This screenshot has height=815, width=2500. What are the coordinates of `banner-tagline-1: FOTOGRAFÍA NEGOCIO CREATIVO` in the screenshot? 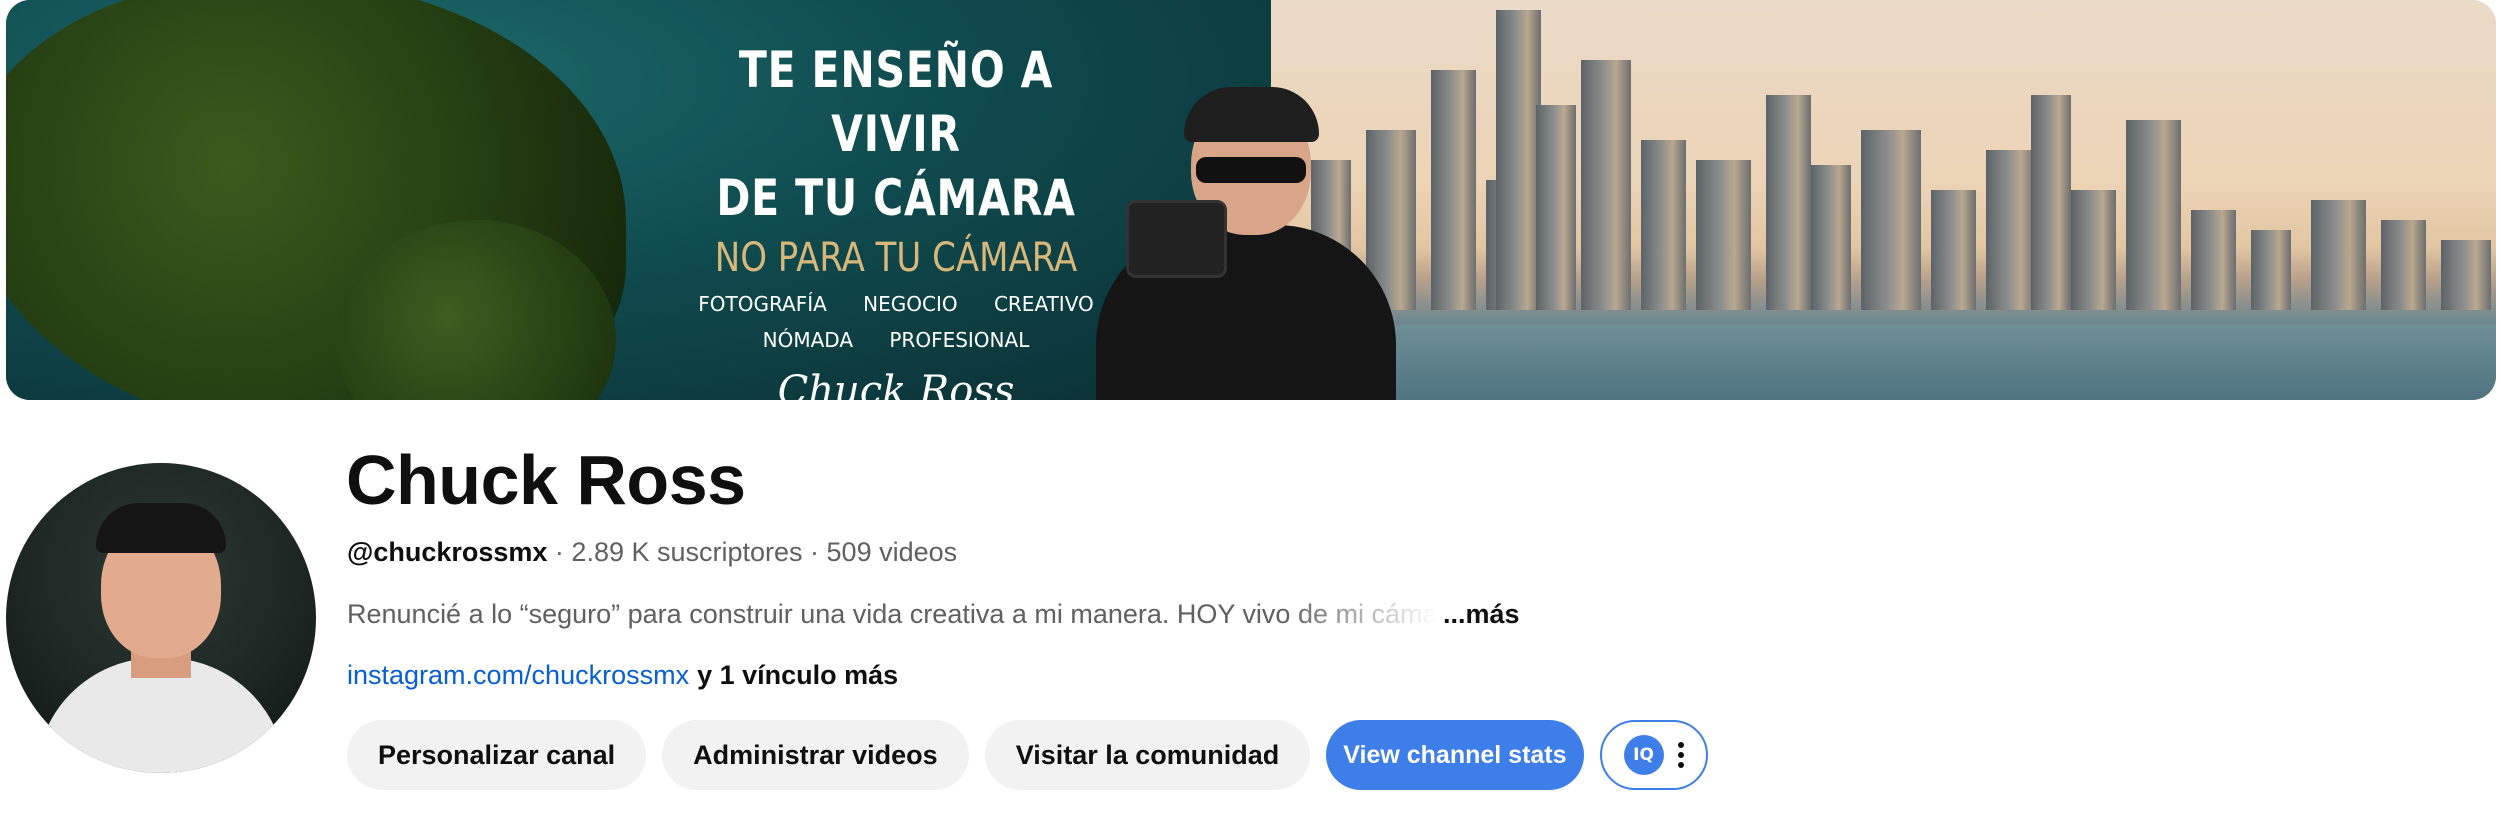 It's located at (896, 304).